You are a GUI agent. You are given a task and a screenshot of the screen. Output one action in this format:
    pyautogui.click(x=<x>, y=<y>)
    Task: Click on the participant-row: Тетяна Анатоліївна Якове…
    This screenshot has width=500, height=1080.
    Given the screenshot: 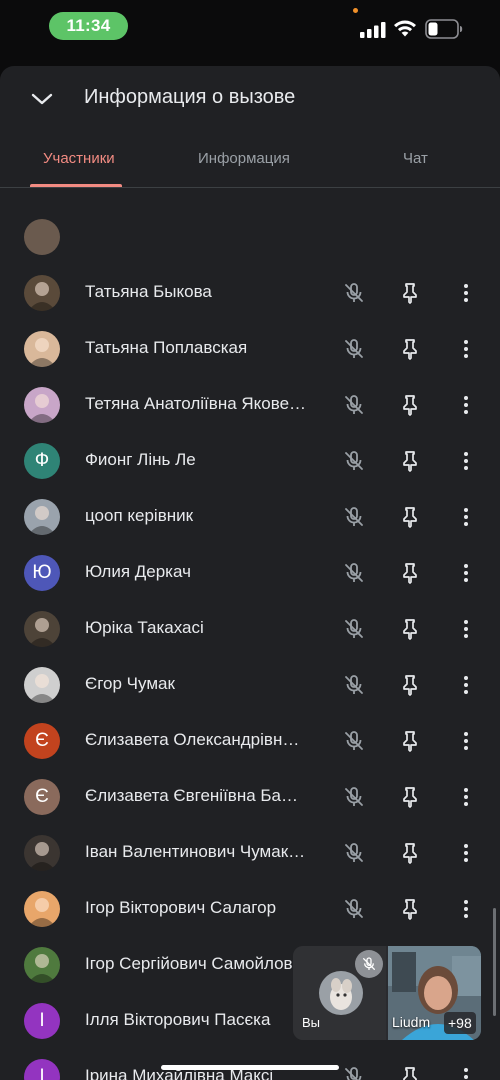 What is the action you would take?
    pyautogui.click(x=250, y=405)
    